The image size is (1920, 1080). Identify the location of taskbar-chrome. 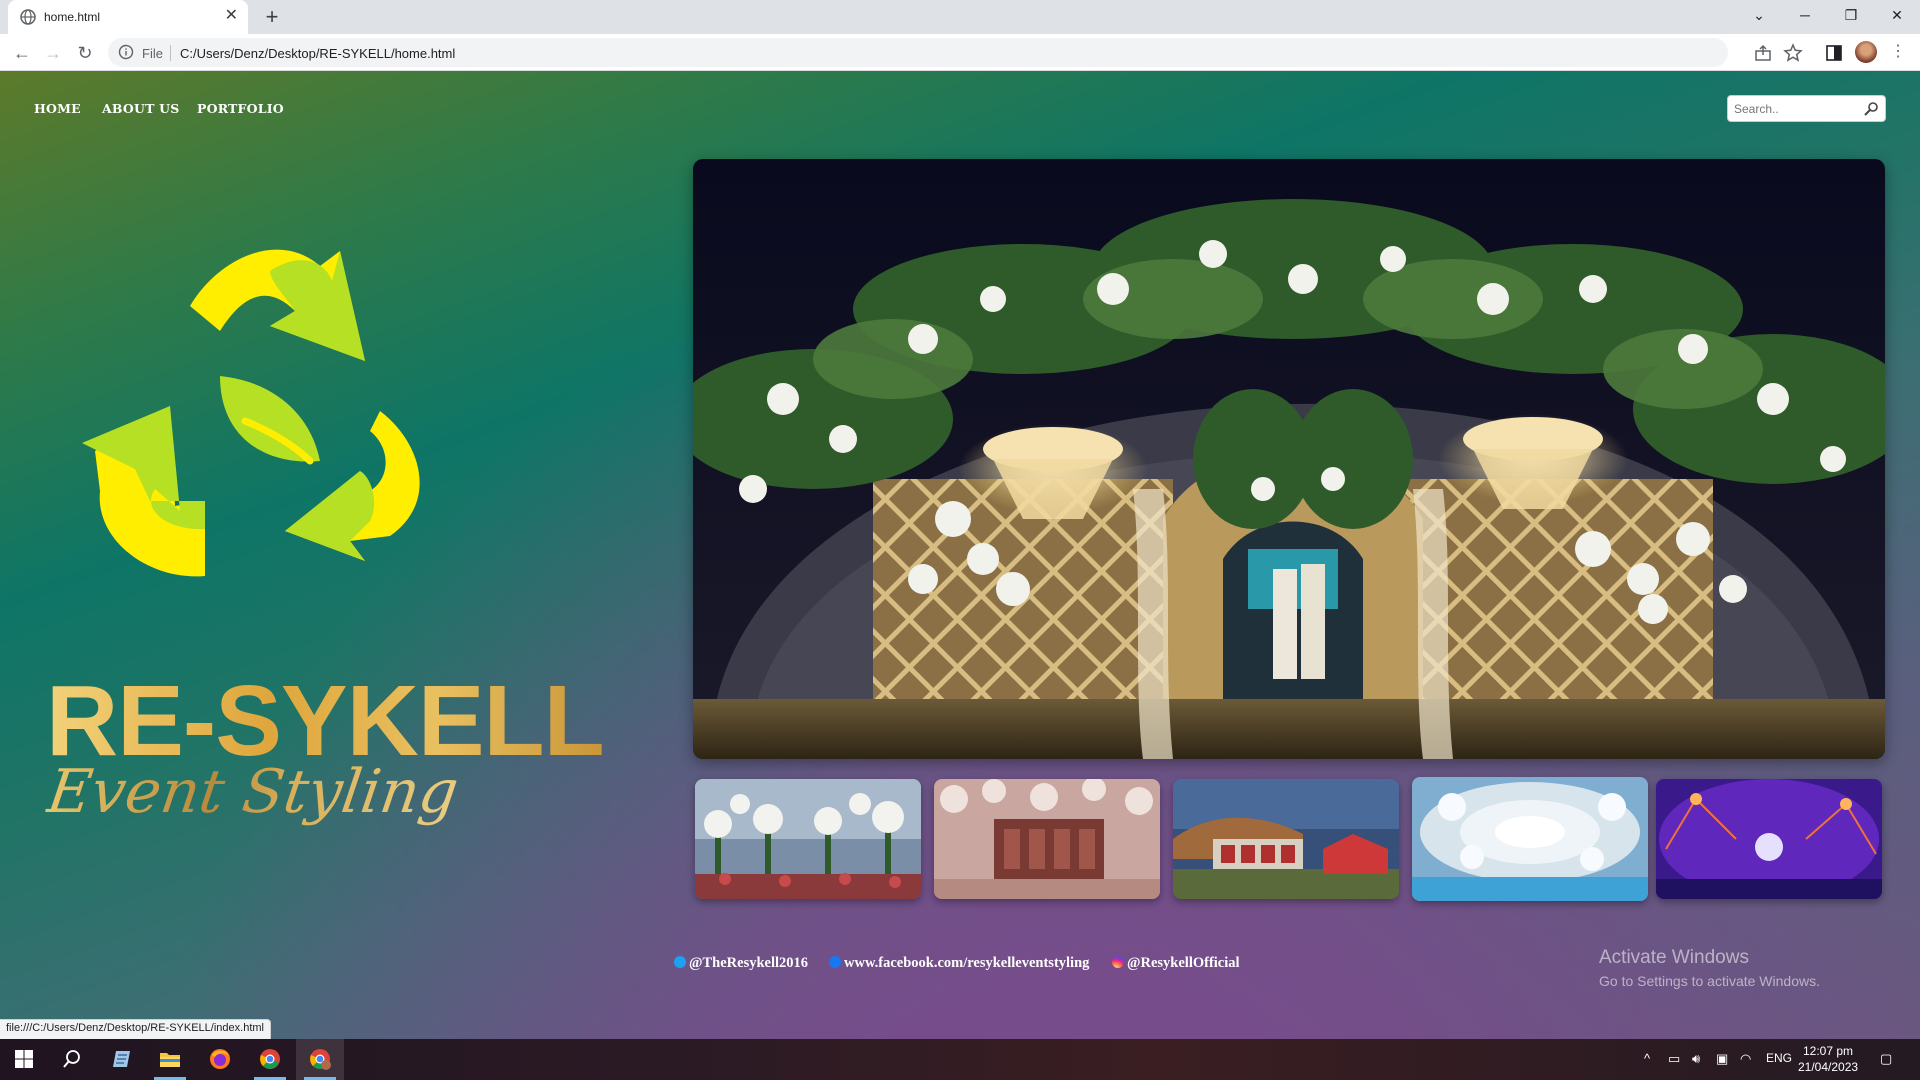
(270, 1059).